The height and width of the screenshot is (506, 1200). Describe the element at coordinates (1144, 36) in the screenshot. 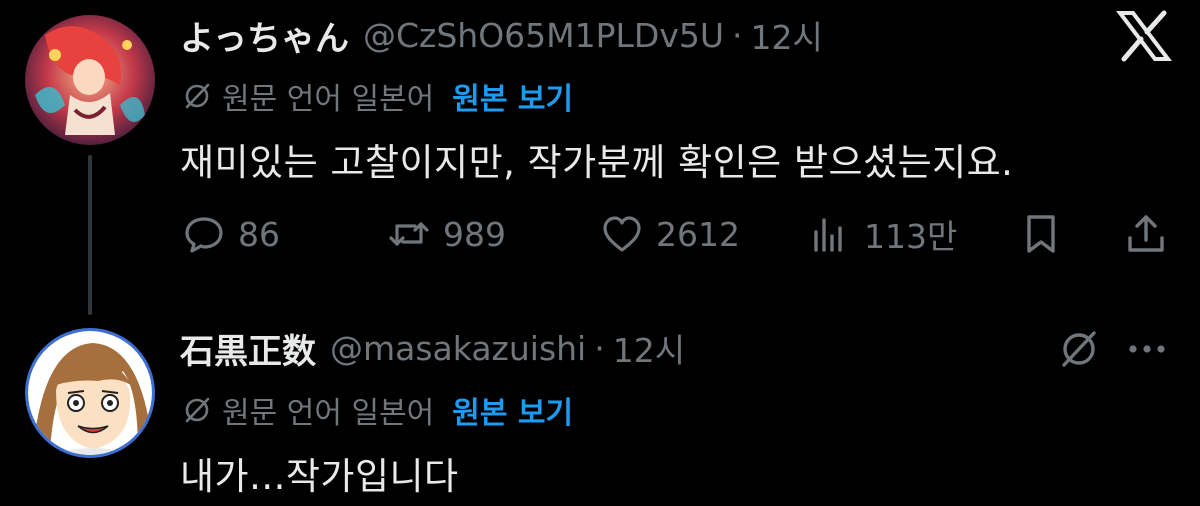

I see `x-logo-icon` at that location.